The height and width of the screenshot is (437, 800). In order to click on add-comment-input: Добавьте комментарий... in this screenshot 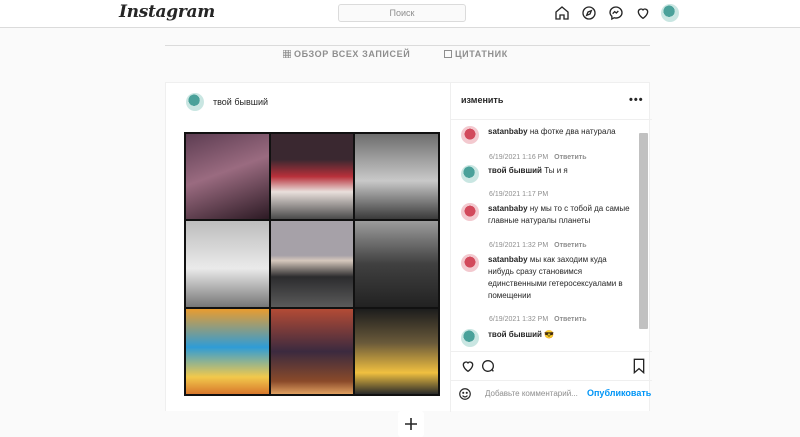, I will do `click(531, 393)`.